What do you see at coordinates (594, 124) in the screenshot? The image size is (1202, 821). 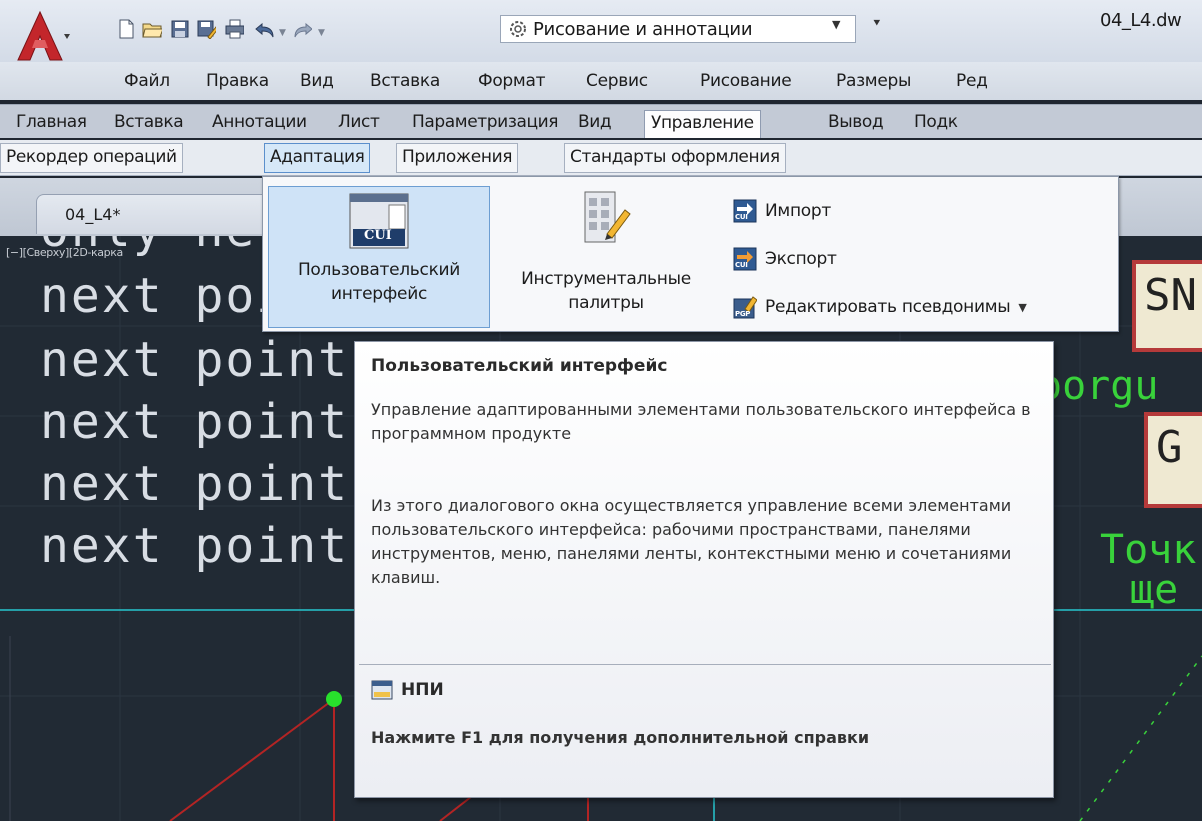 I see `tab-view: Вид` at bounding box center [594, 124].